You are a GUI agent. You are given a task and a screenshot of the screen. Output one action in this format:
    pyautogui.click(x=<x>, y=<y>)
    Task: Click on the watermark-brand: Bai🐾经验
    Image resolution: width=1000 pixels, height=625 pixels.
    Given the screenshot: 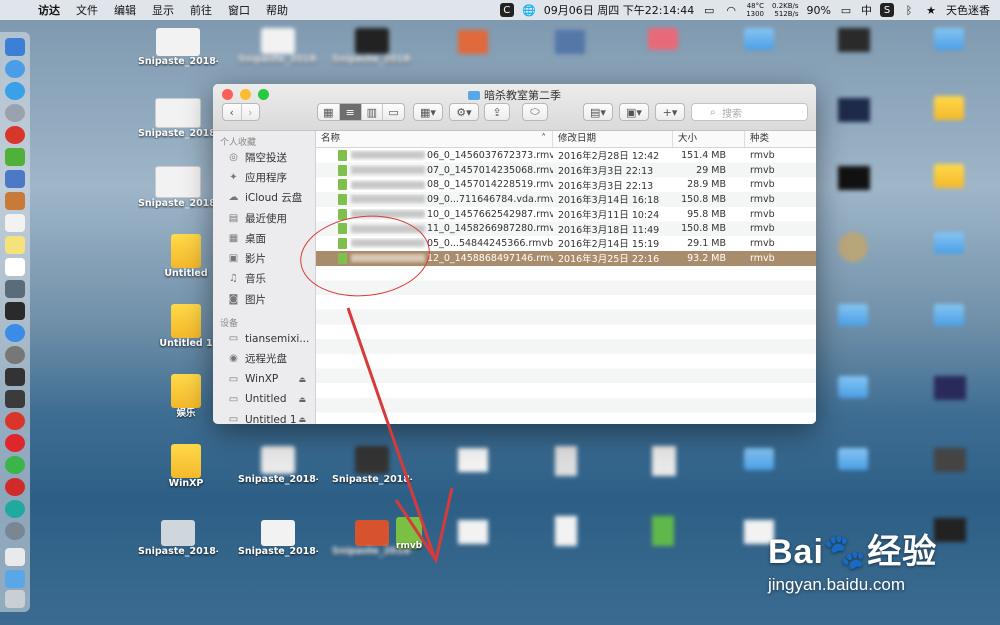 What is the action you would take?
    pyautogui.click(x=853, y=552)
    